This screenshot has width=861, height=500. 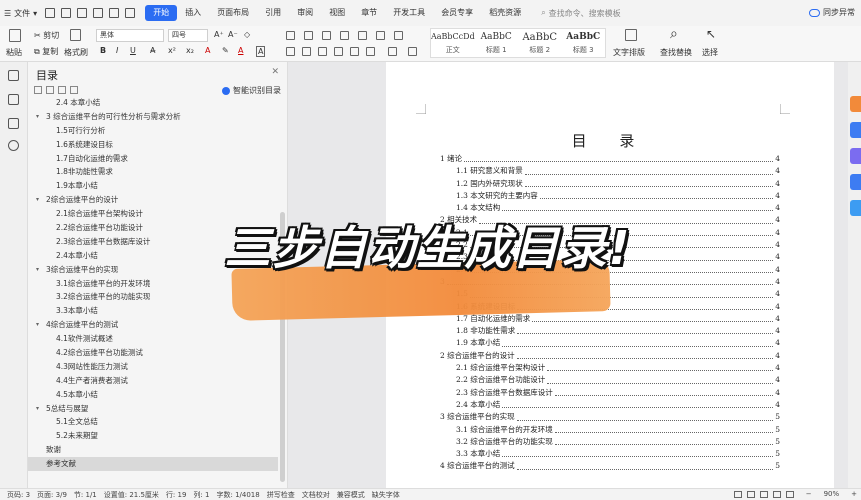 I want to click on undo-icon, so click(x=114, y=13).